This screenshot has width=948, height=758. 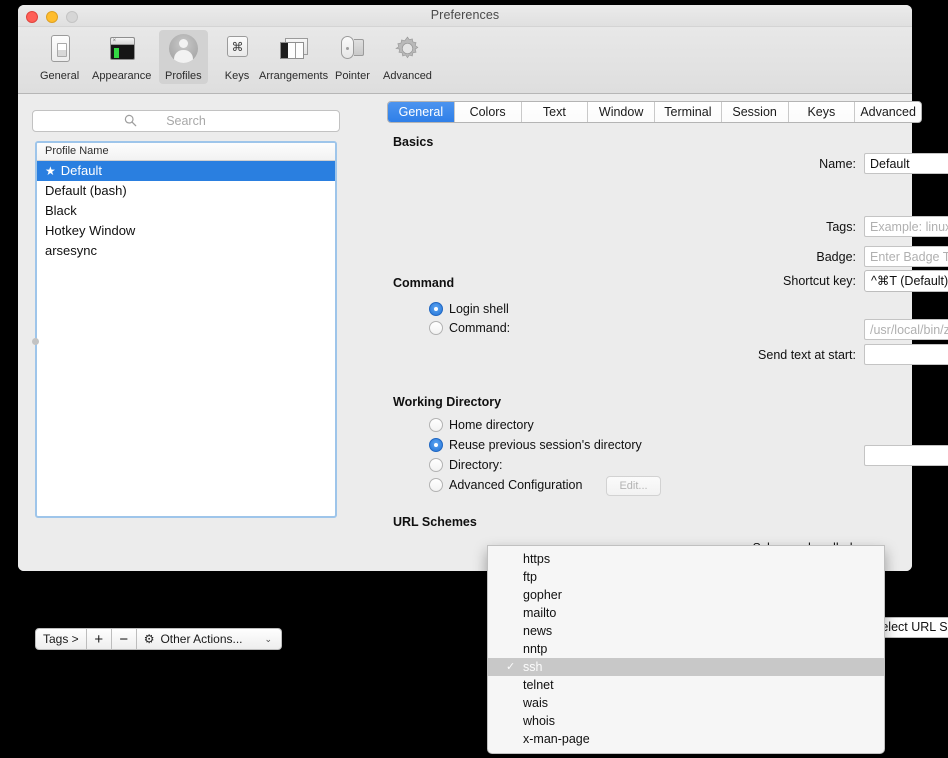 What do you see at coordinates (620, 112) in the screenshot?
I see `tab-window: Window` at bounding box center [620, 112].